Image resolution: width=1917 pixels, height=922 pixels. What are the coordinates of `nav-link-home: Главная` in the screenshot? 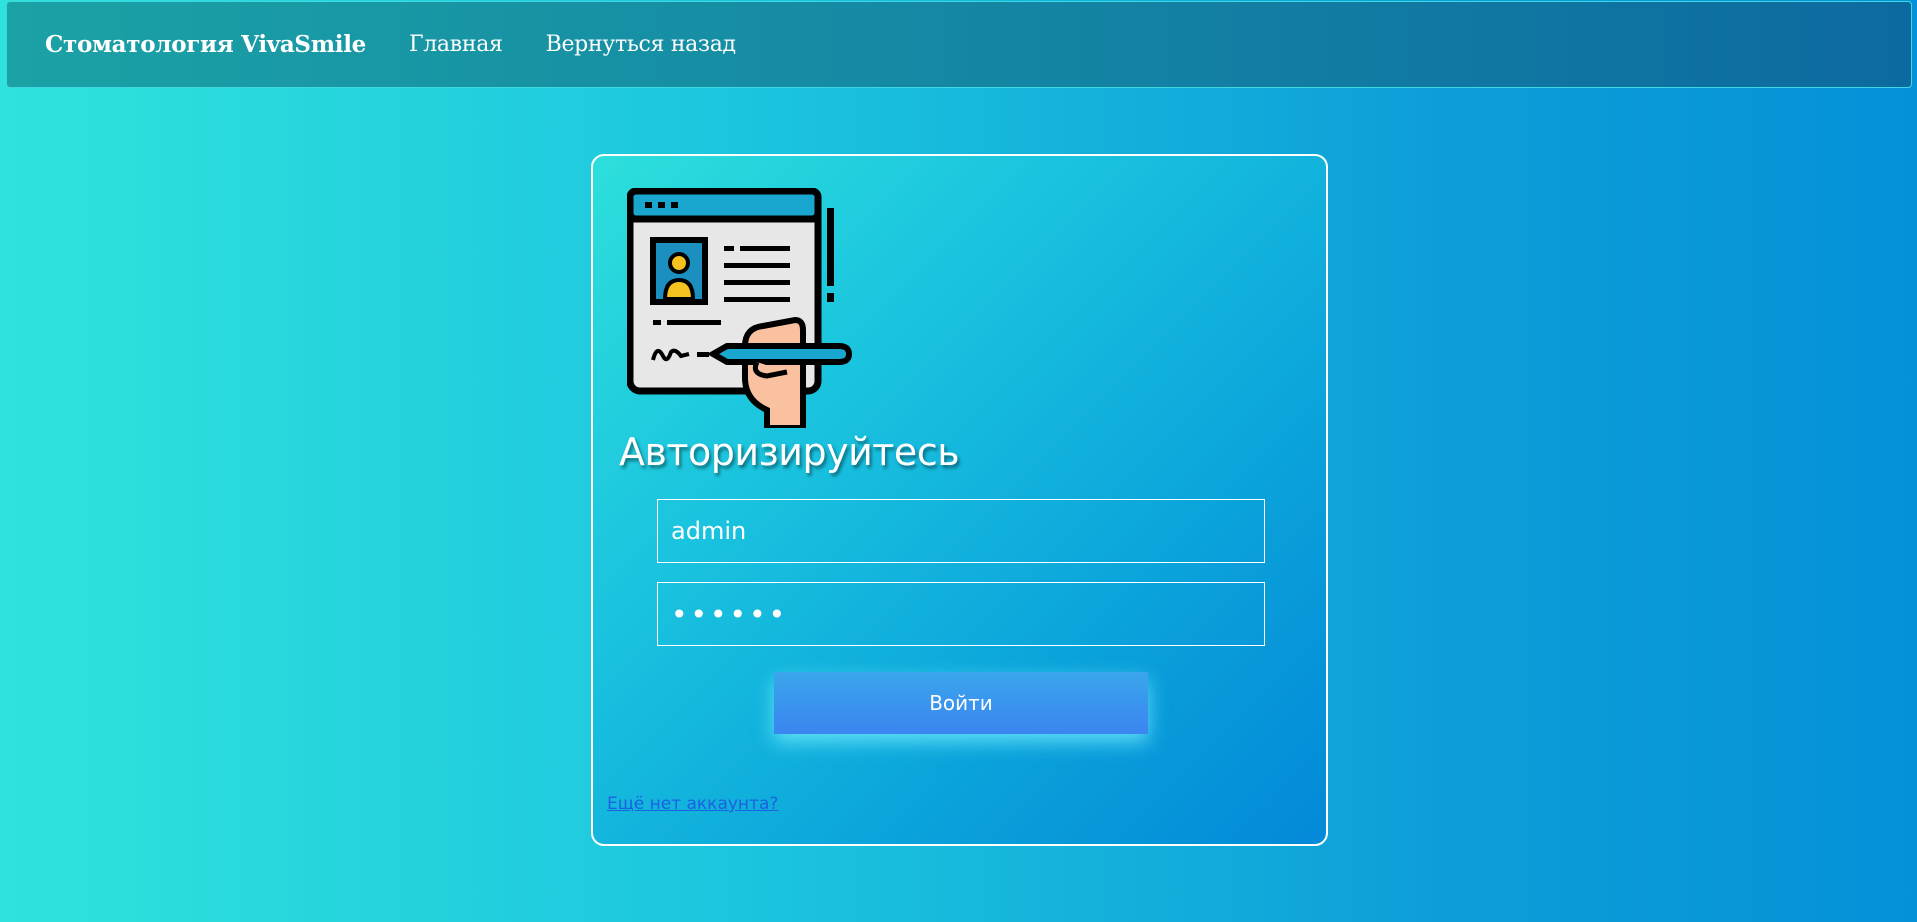 It's located at (456, 44).